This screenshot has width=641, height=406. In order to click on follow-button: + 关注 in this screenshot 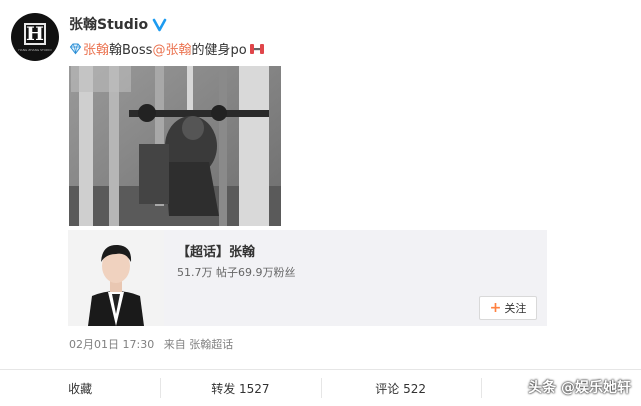, I will do `click(508, 308)`.